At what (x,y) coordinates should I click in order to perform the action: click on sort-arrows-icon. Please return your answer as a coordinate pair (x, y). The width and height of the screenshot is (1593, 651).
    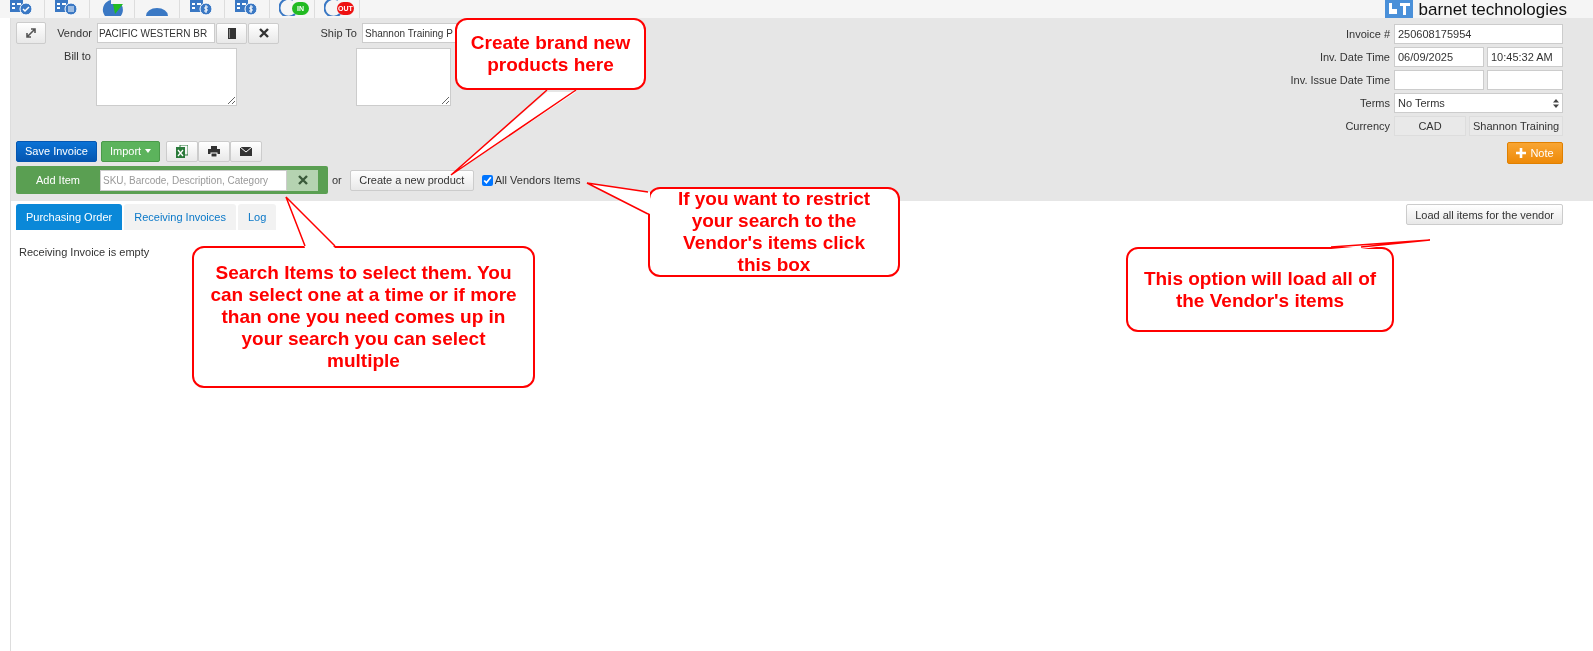
    Looking at the image, I should click on (1556, 103).